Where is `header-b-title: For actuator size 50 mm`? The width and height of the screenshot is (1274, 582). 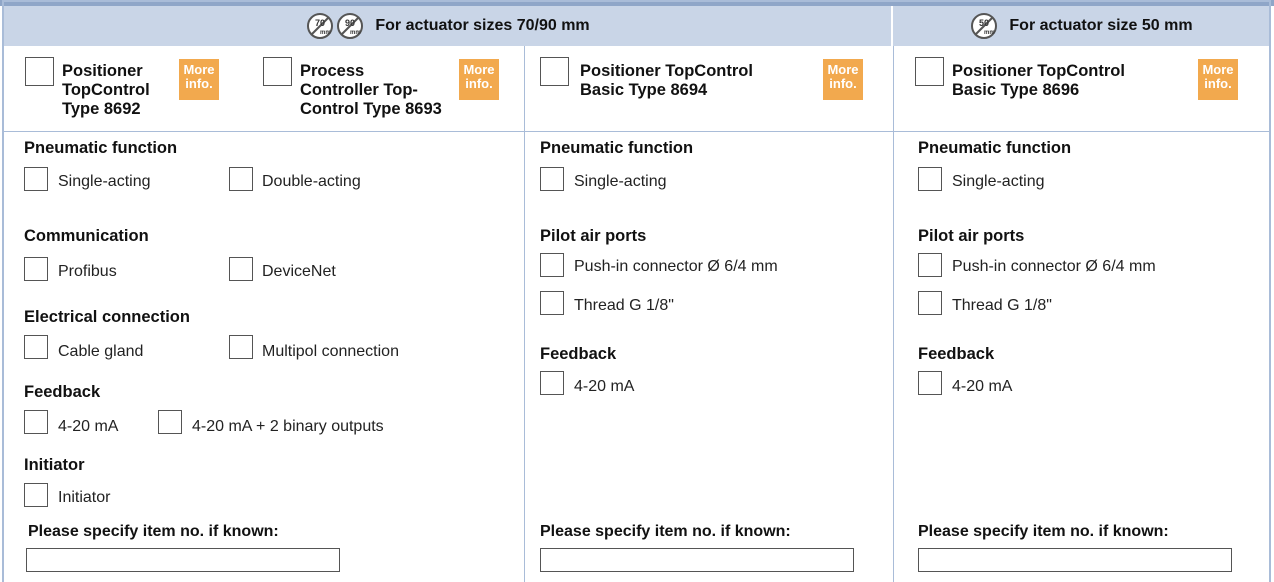 header-b-title: For actuator size 50 mm is located at coordinates (1101, 25).